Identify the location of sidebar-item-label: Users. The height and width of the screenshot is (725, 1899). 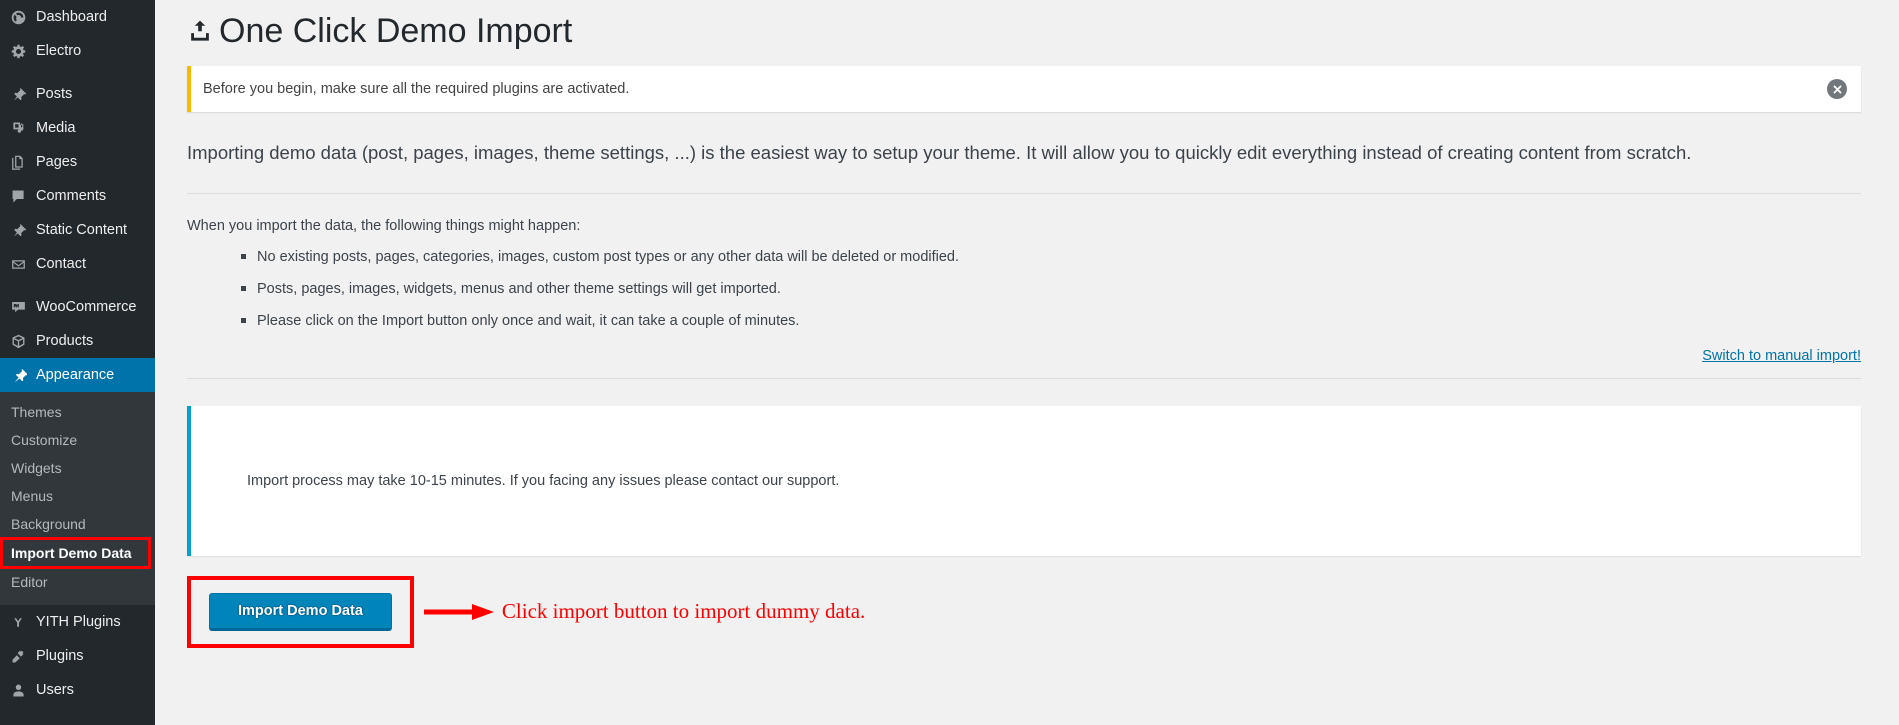
(55, 690).